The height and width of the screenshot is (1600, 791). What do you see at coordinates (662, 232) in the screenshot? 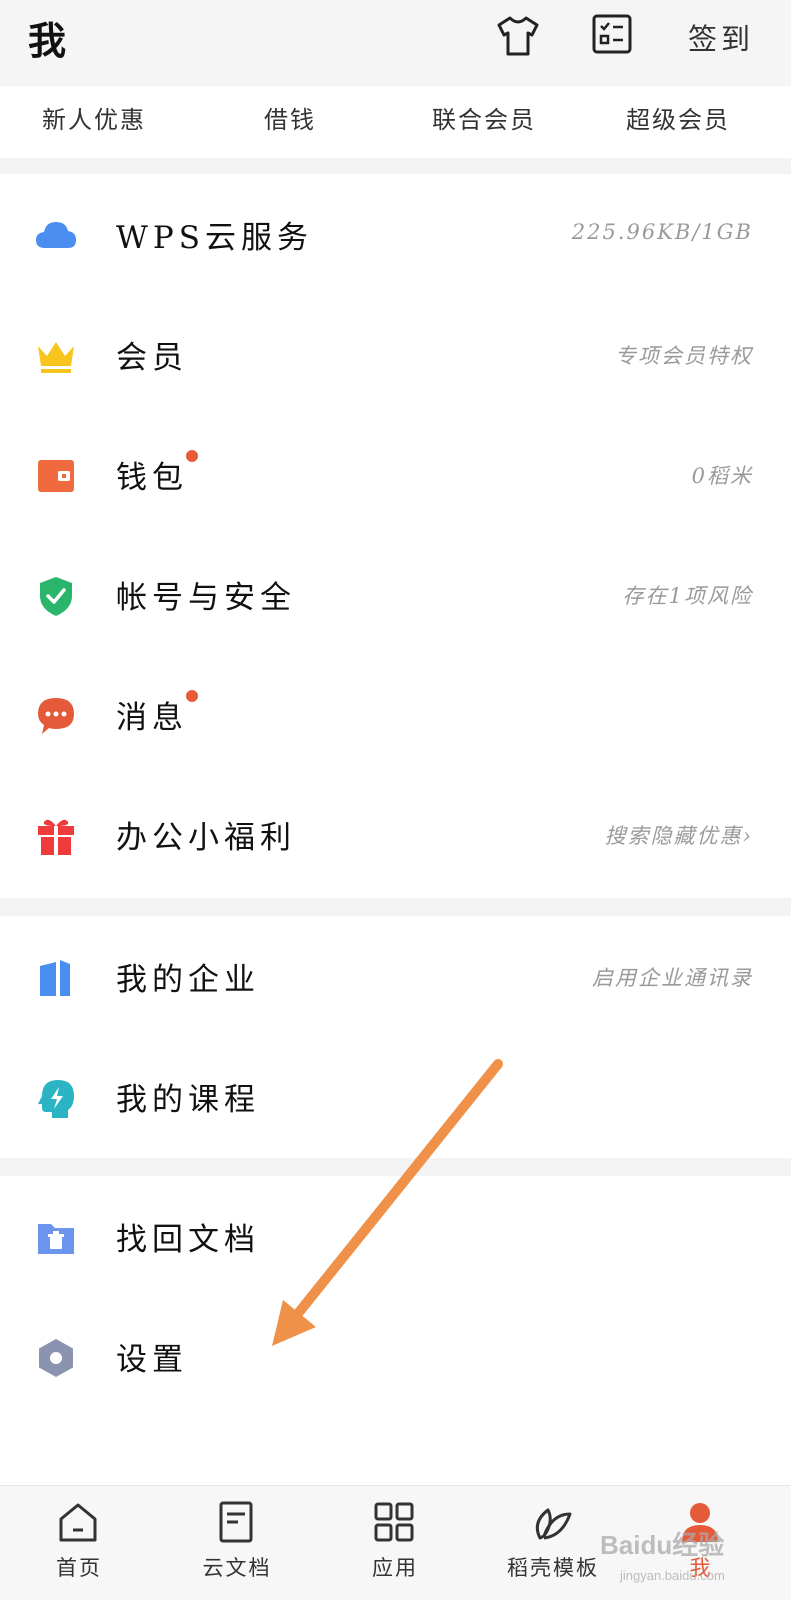
I see `storage-usage: 225.96KB/1GB` at bounding box center [662, 232].